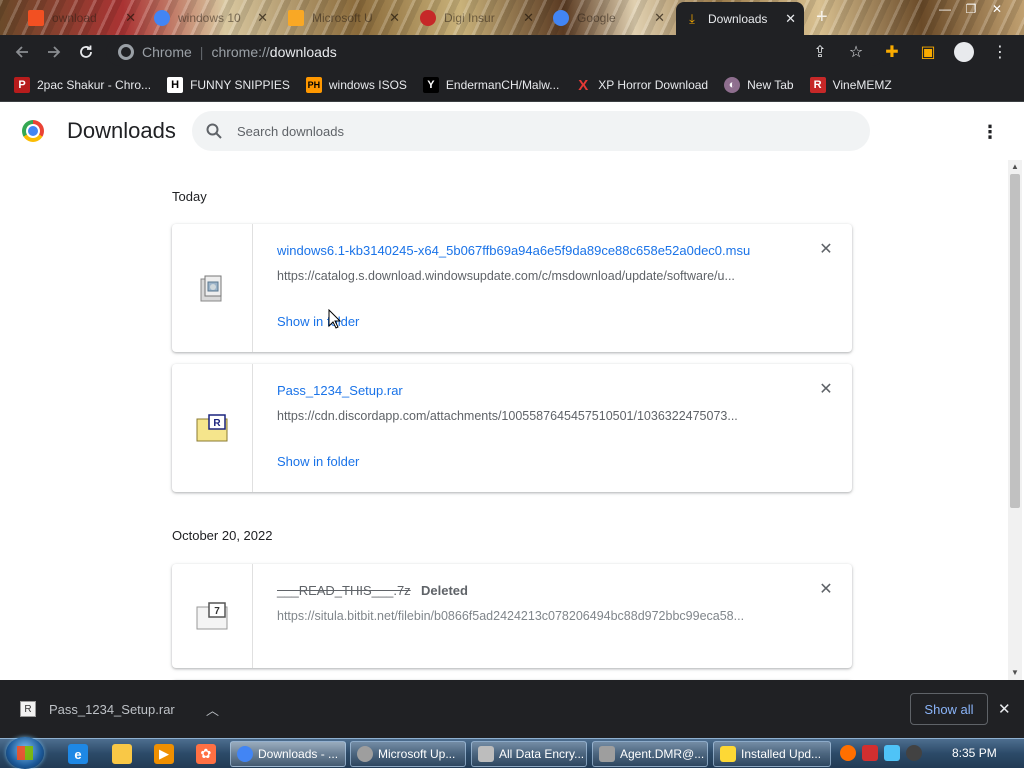 Image resolution: width=1024 pixels, height=769 pixels. Describe the element at coordinates (964, 52) in the screenshot. I see `profile-avatar` at that location.